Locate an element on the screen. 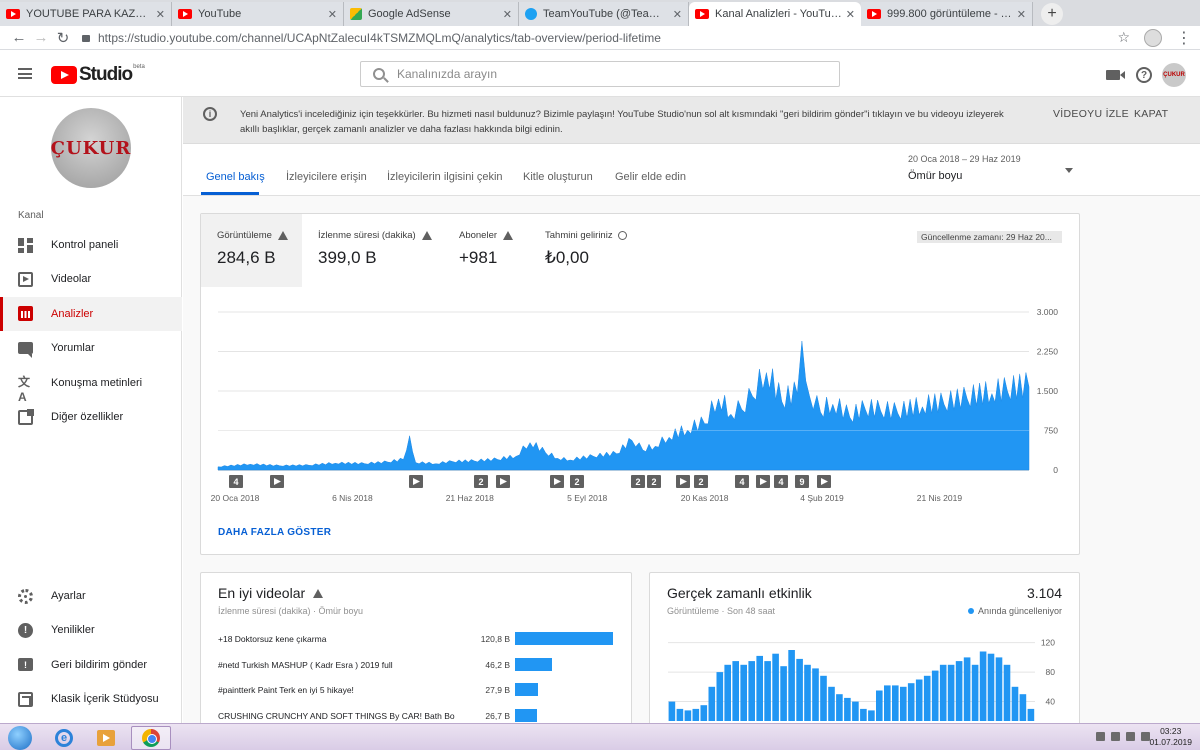  search-input is located at coordinates (597, 74).